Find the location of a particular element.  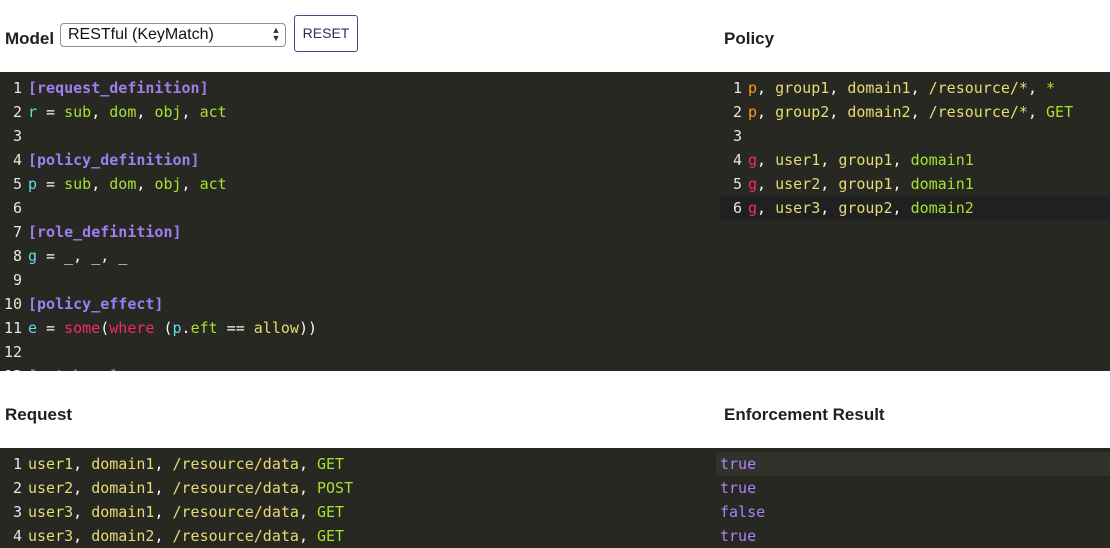

enforcement-result-label: Enforcement Result is located at coordinates (804, 414).